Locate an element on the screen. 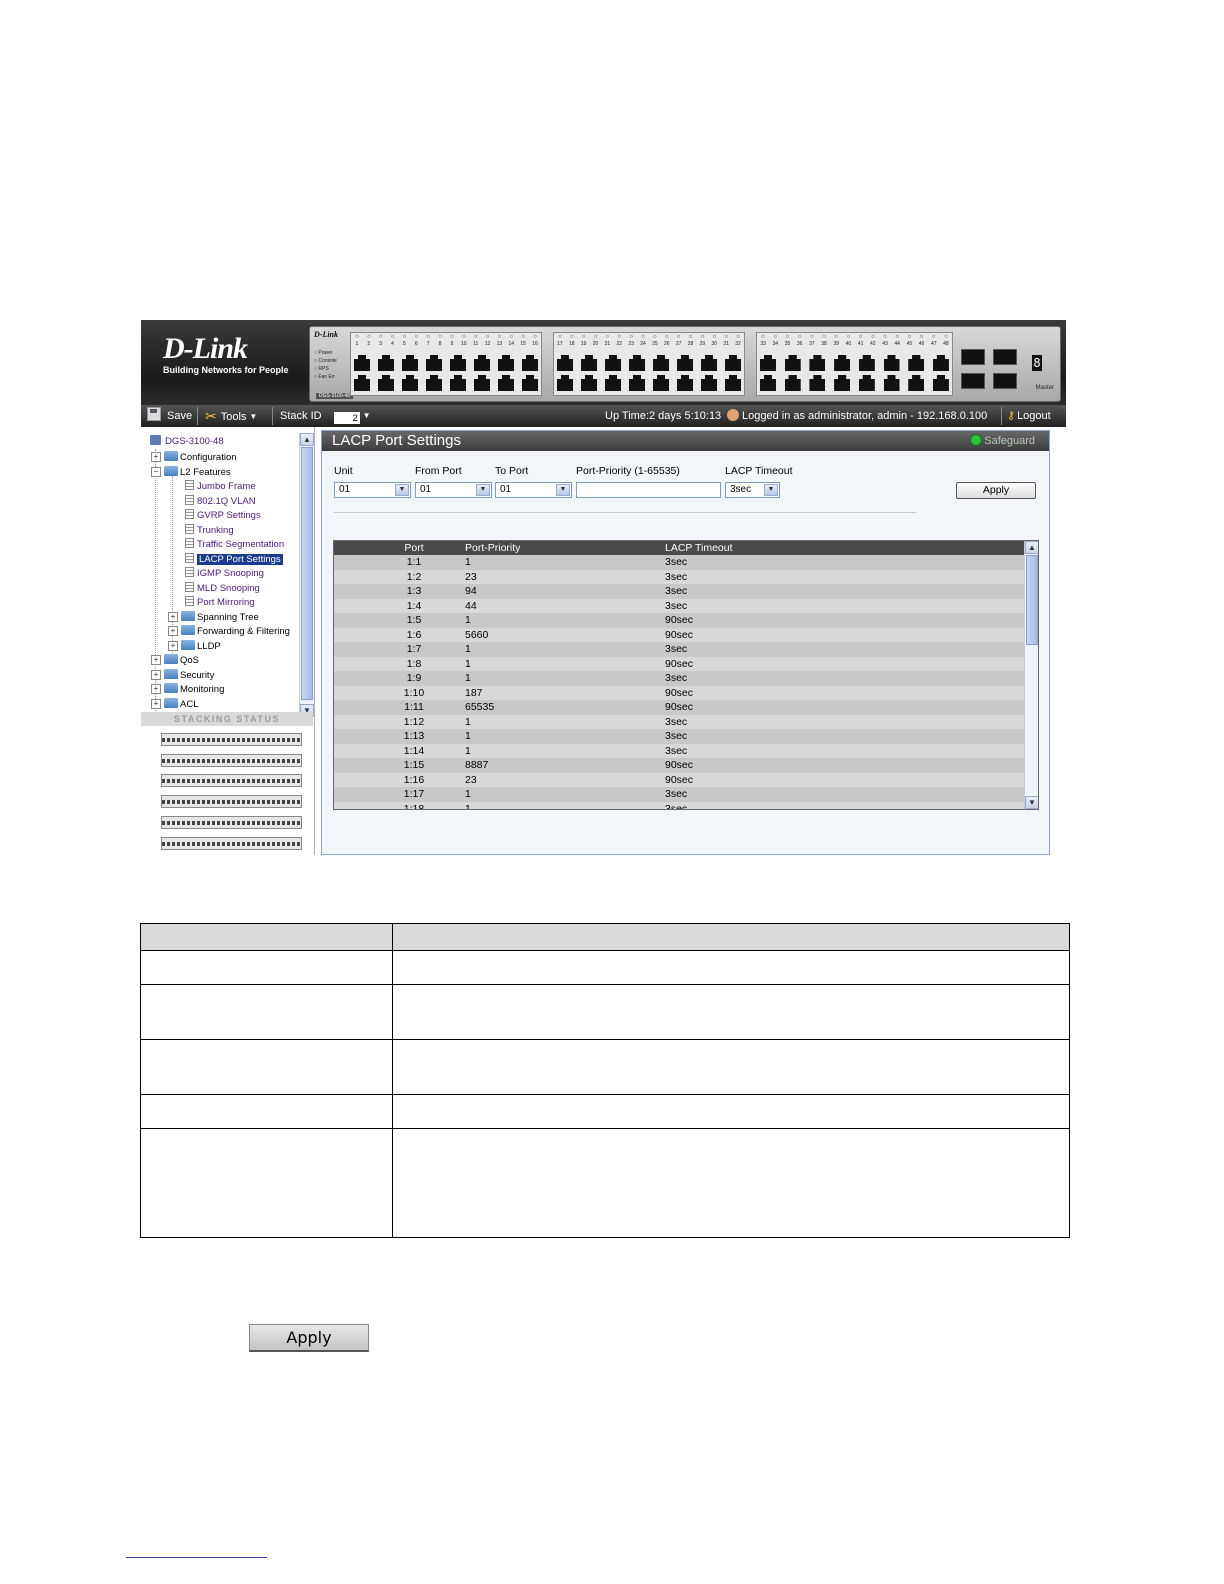 The width and height of the screenshot is (1224, 1584). tree-scrollbar: ▲ ▼ is located at coordinates (306, 575).